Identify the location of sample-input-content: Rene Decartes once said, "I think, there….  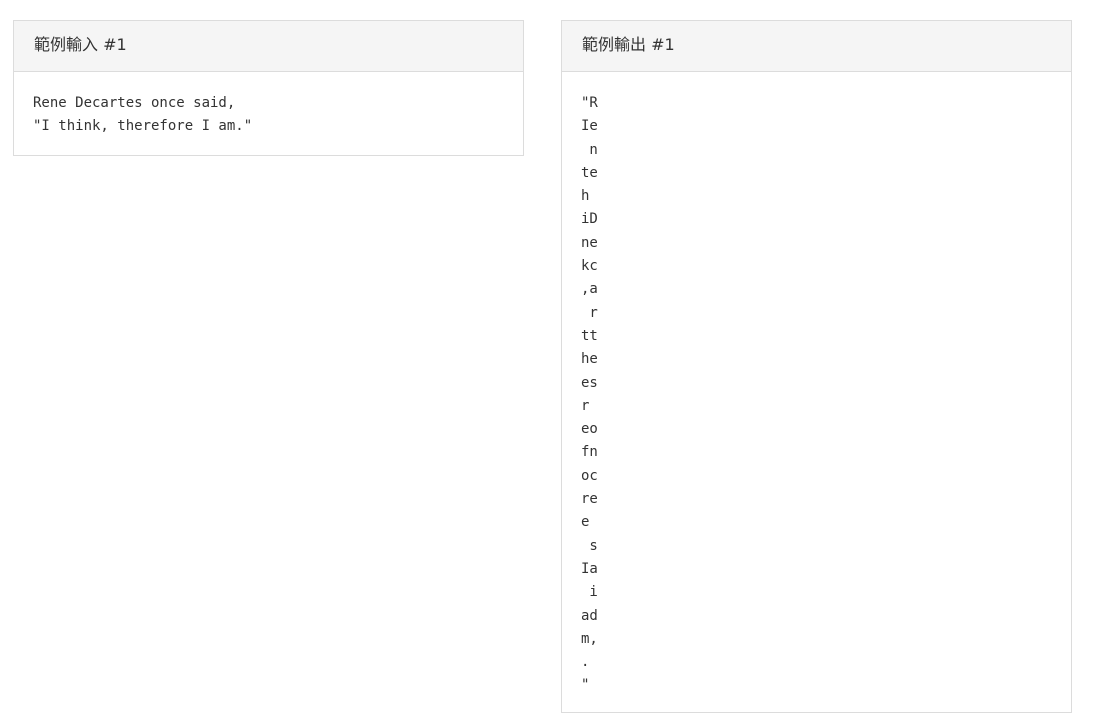
(143, 115).